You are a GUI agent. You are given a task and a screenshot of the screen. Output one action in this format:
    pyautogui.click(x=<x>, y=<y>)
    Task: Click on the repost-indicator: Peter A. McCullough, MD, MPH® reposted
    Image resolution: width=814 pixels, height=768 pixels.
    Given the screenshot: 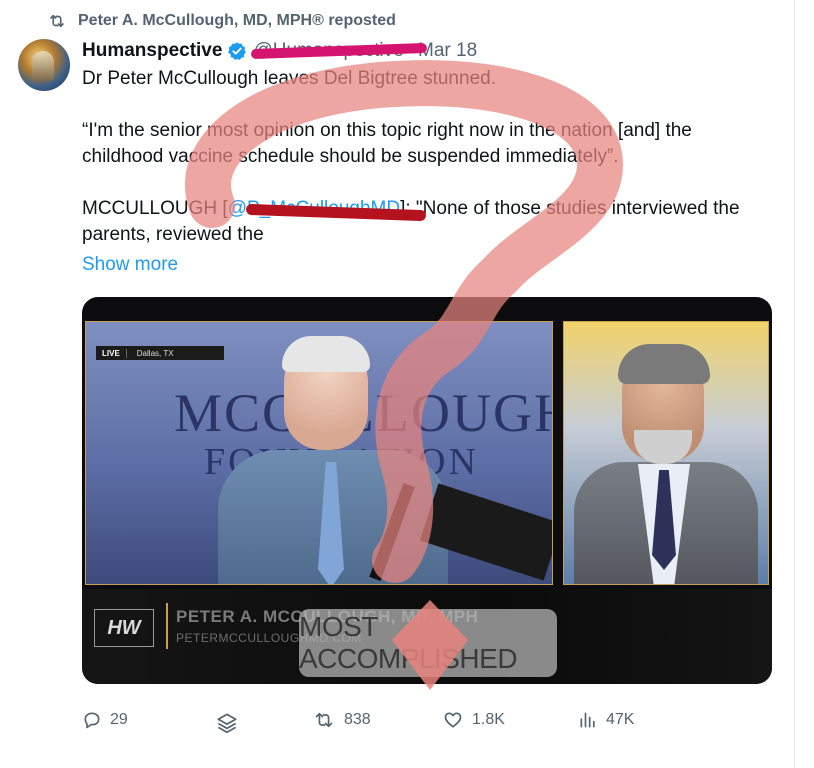 What is the action you would take?
    pyautogui.click(x=222, y=21)
    